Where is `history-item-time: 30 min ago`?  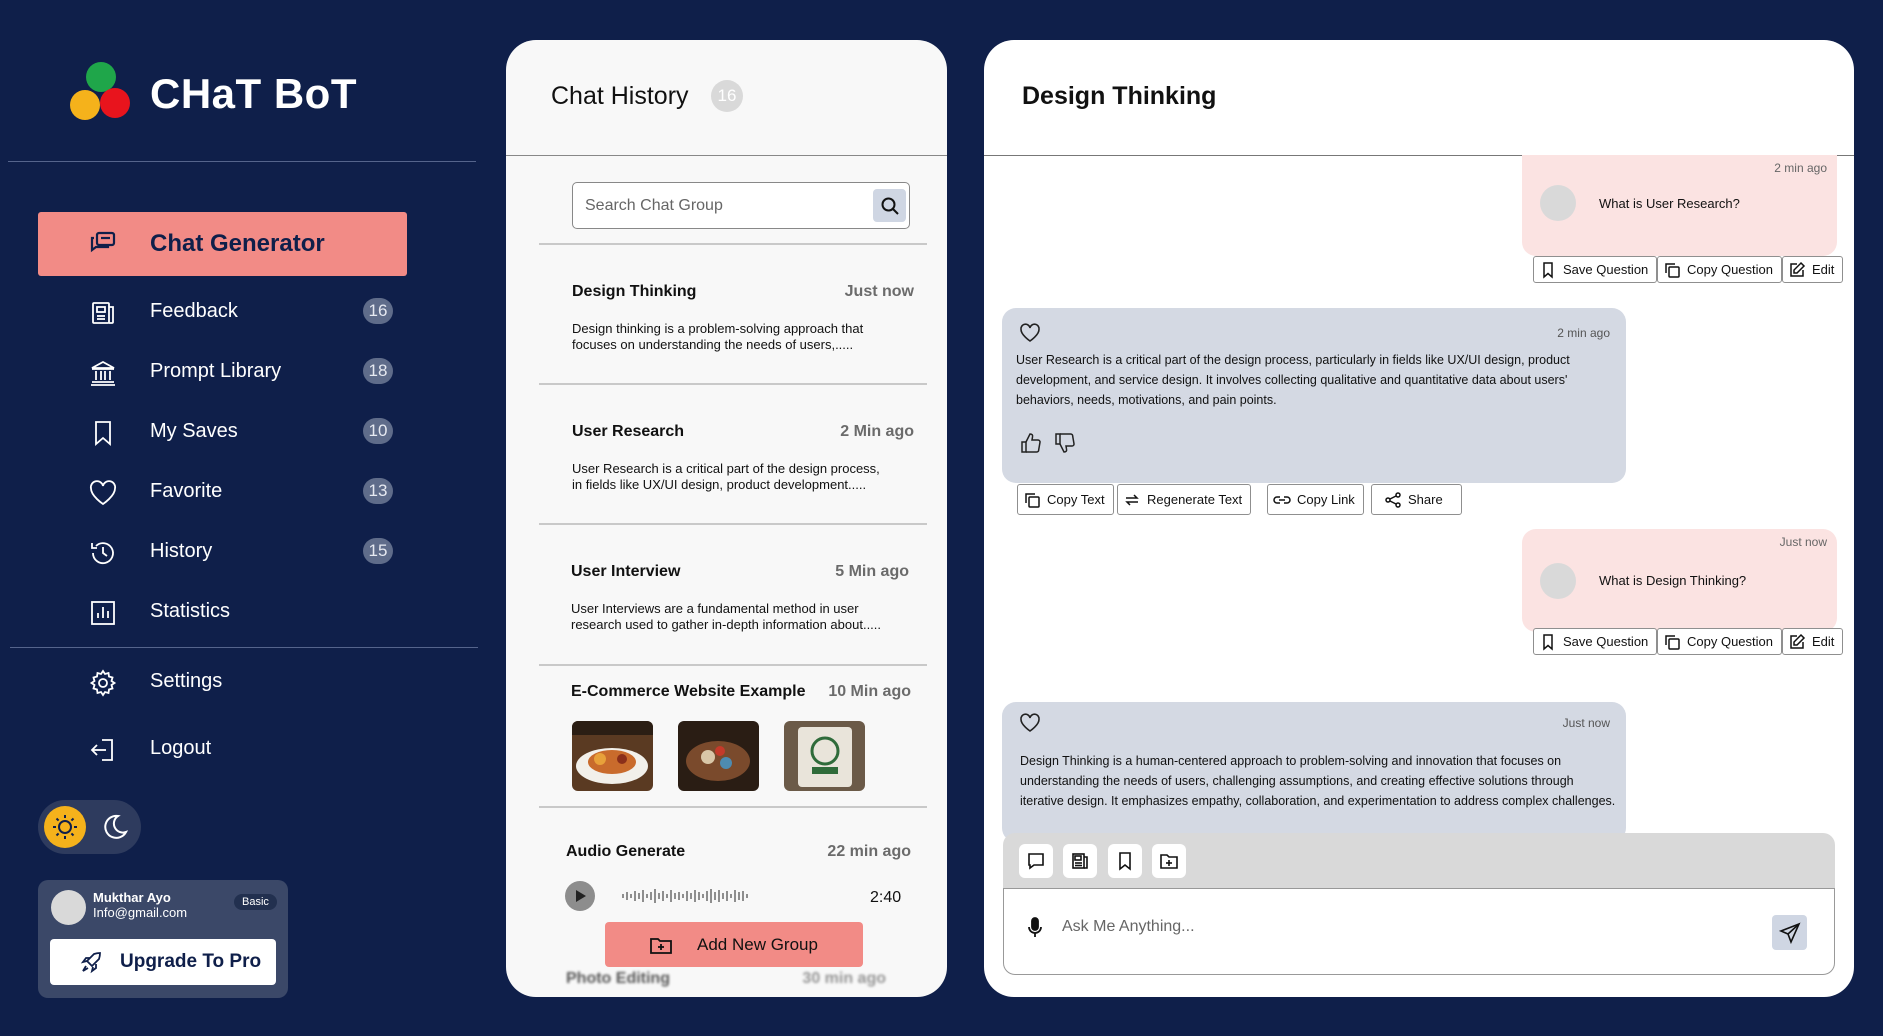
history-item-time: 30 min ago is located at coordinates (844, 978).